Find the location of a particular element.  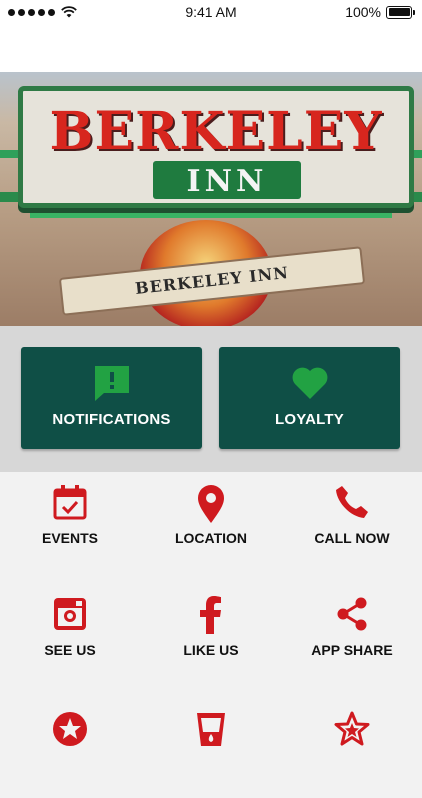

sign-subtitle: INN is located at coordinates (227, 181).